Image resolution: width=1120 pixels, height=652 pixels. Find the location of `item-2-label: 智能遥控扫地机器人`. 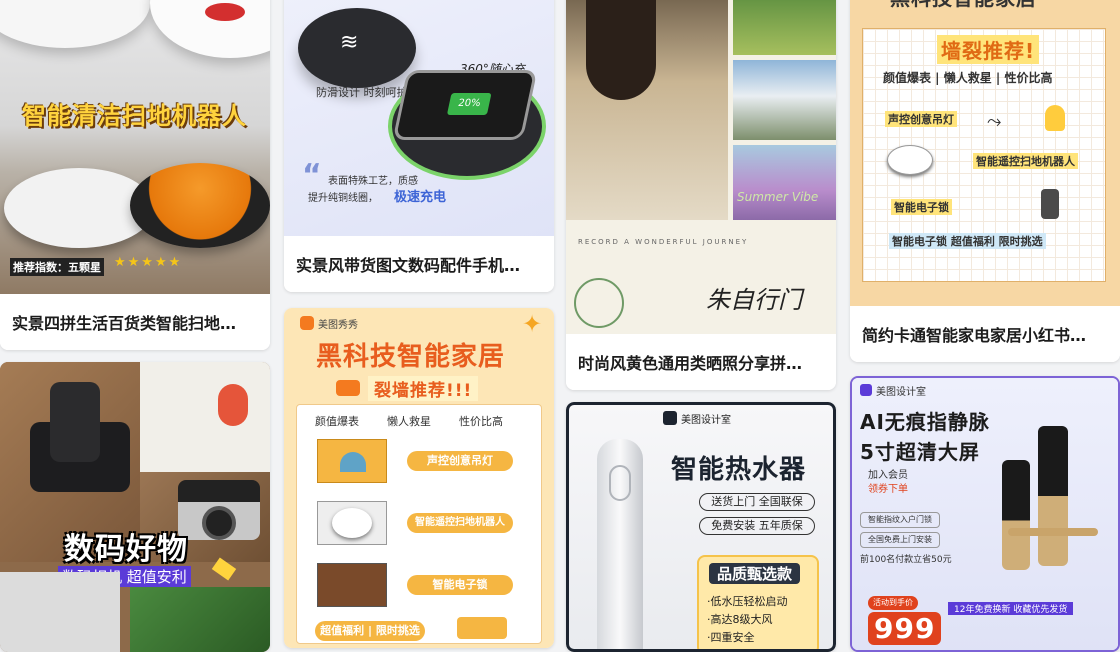

item-2-label: 智能遥控扫地机器人 is located at coordinates (460, 523).